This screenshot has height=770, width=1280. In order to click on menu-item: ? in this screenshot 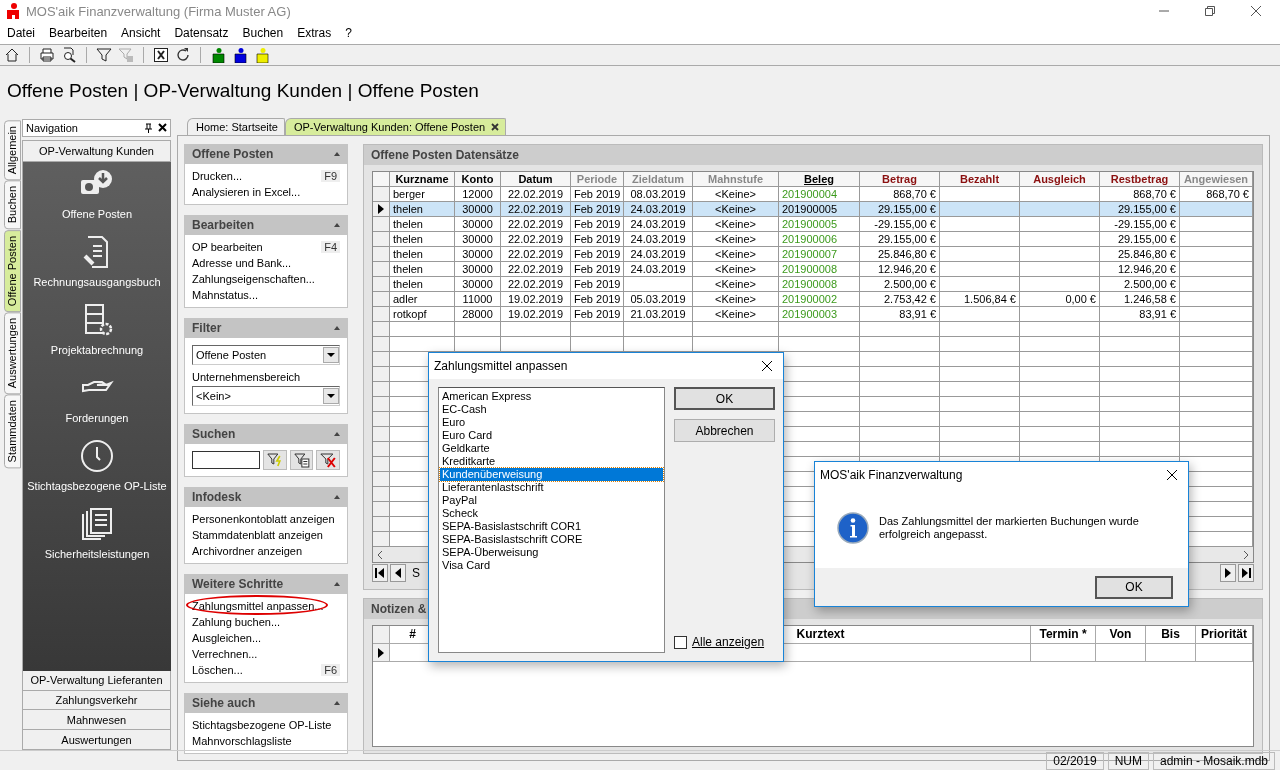, I will do `click(348, 33)`.